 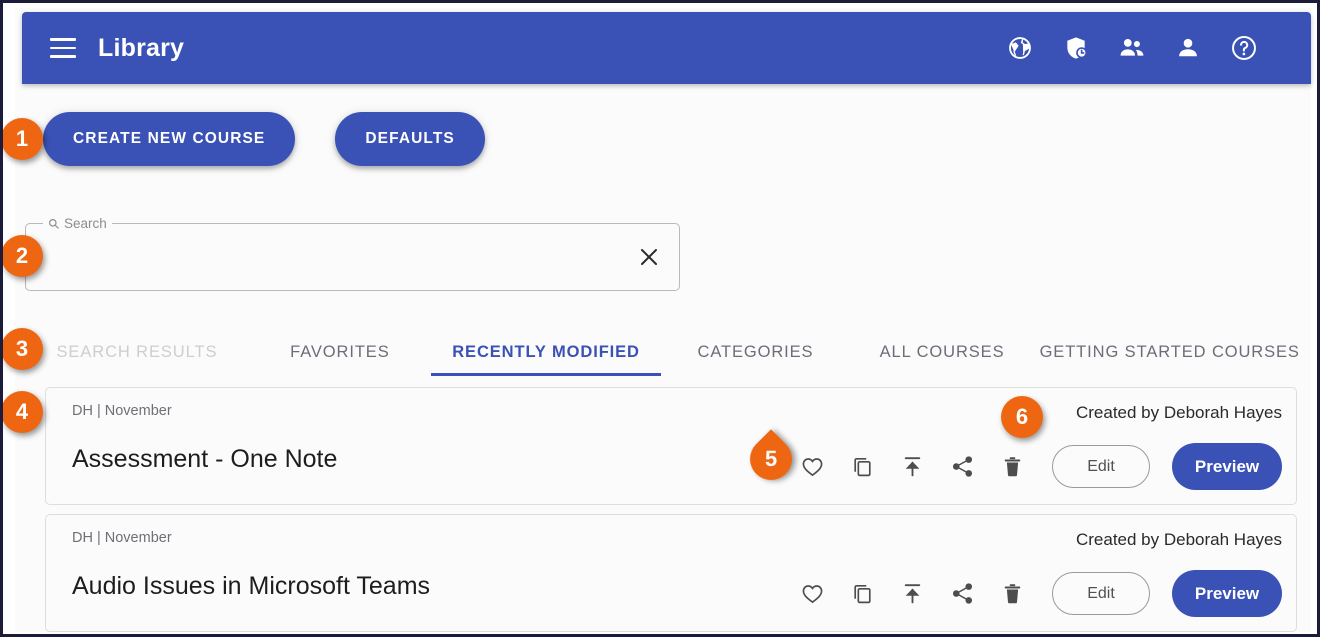 I want to click on tab-search-results: SEARCH RESULTS, so click(x=137, y=352).